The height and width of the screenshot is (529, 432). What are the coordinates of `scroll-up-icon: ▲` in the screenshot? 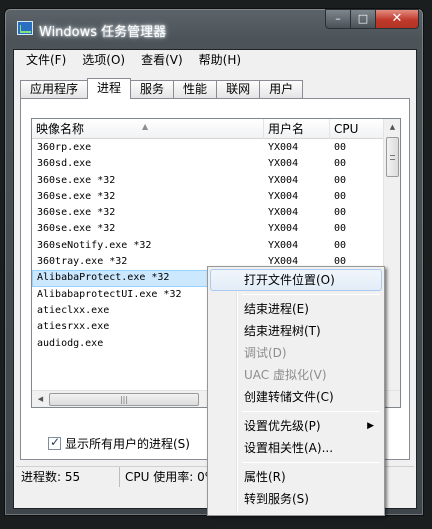 It's located at (392, 127).